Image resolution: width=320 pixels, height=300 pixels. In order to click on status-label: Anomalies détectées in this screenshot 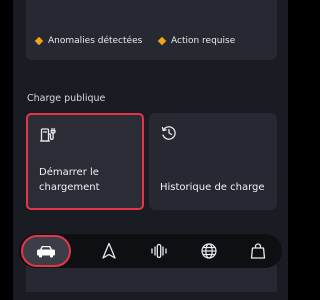, I will do `click(95, 41)`.